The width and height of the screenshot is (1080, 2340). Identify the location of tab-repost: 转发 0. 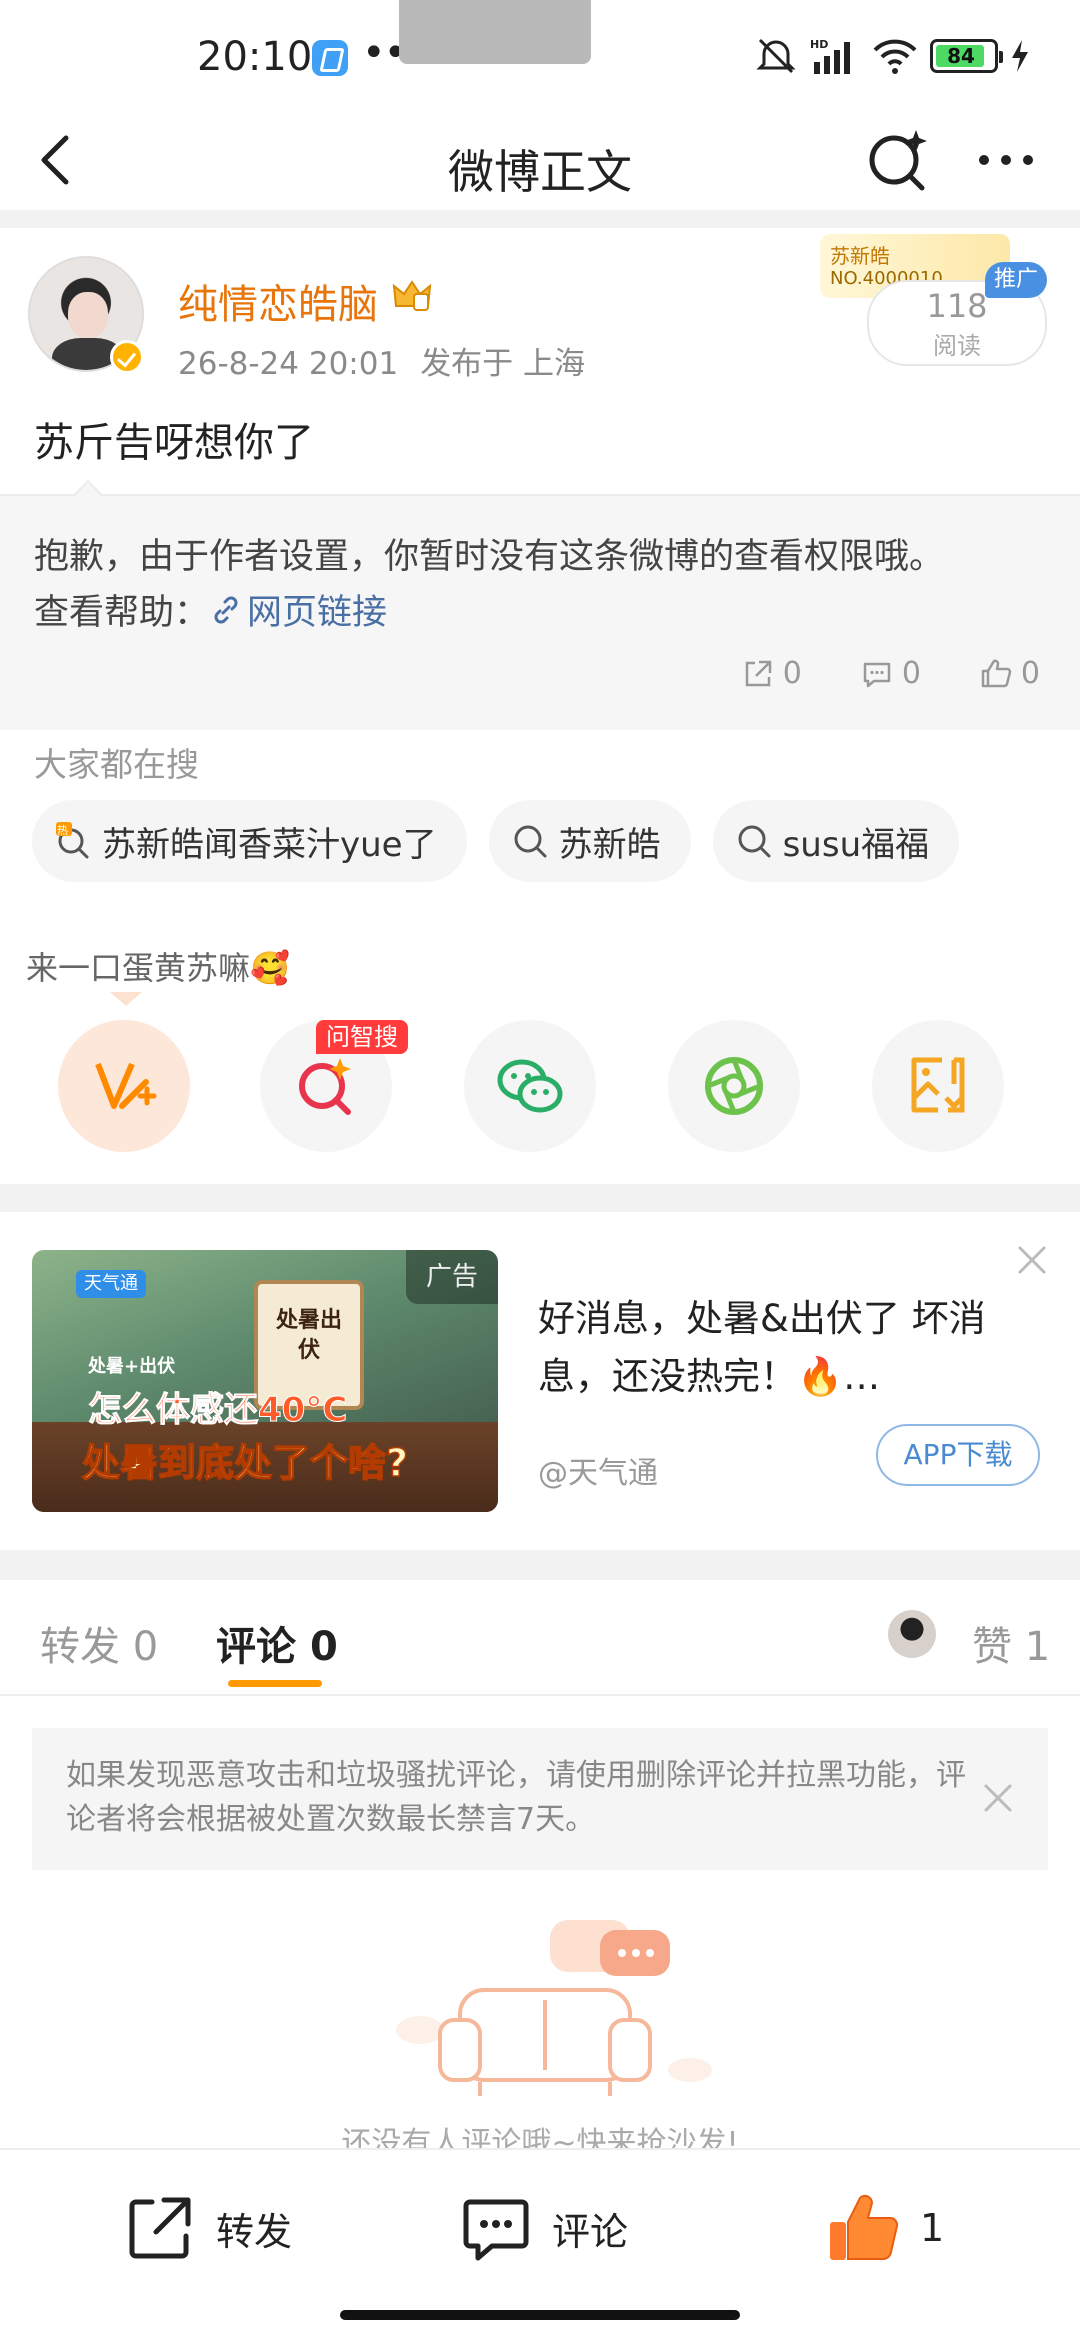
(99, 1643).